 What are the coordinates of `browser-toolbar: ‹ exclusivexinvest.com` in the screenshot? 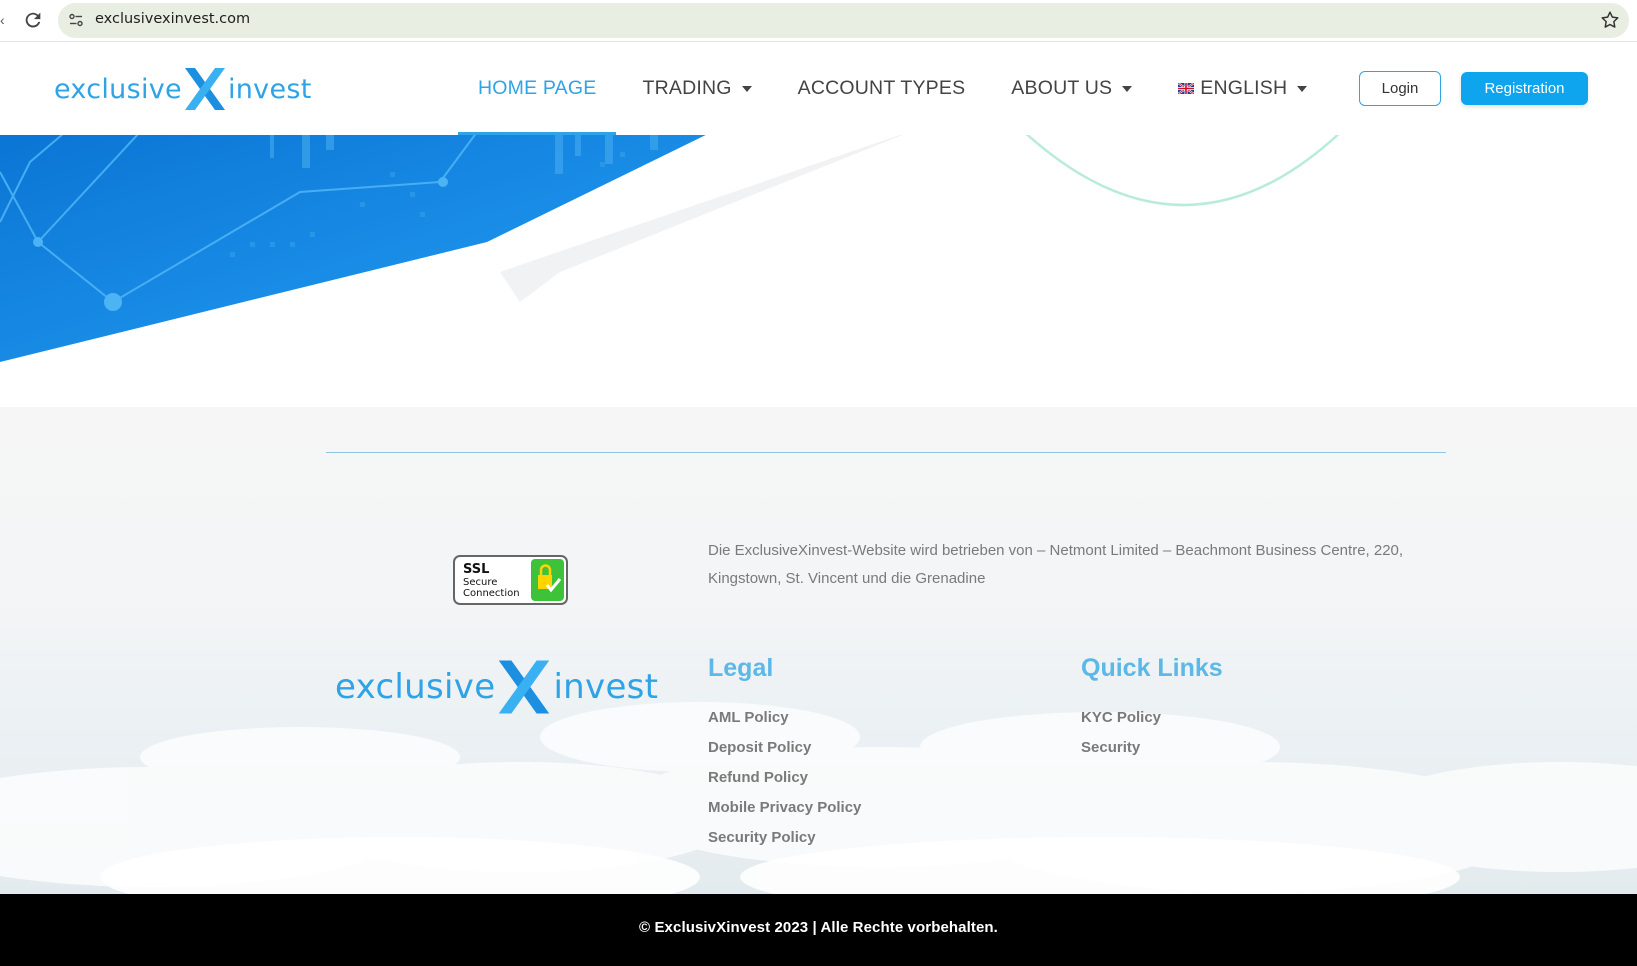 It's located at (818, 21).